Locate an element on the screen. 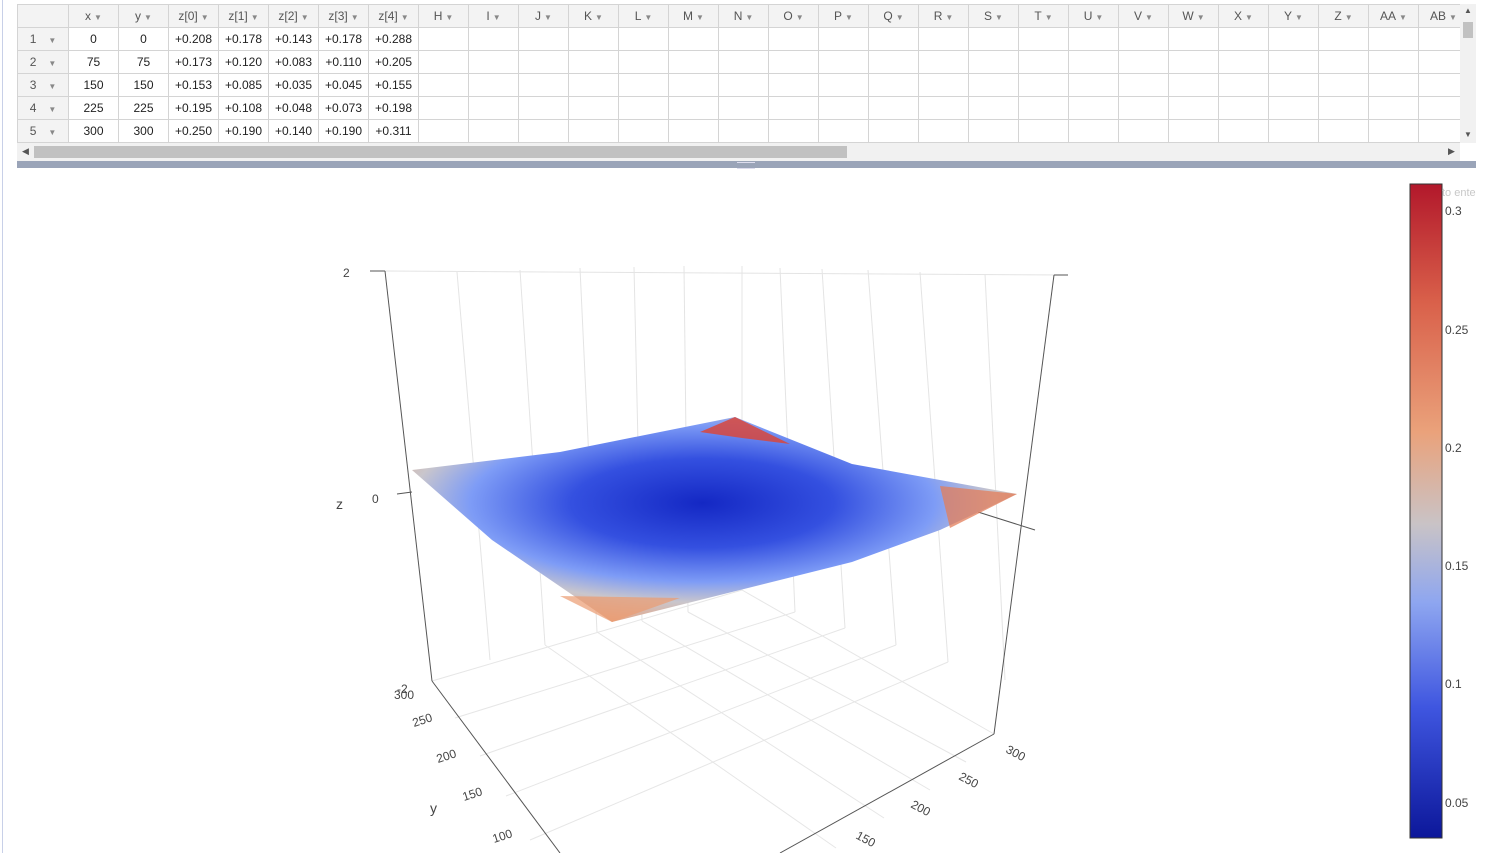  x-tick: 300 is located at coordinates (1016, 753).